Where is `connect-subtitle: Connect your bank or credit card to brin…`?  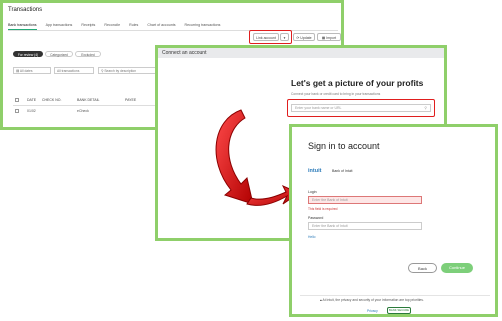 connect-subtitle: Connect your bank or credit card to brin… is located at coordinates (336, 94).